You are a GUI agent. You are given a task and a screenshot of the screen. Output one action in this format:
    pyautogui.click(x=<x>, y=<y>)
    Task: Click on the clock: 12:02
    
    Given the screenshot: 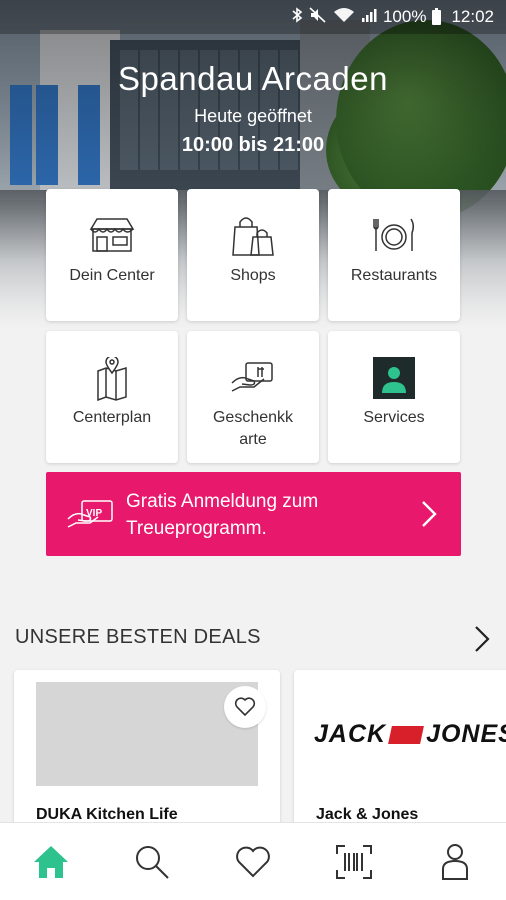 What is the action you would take?
    pyautogui.click(x=472, y=16)
    